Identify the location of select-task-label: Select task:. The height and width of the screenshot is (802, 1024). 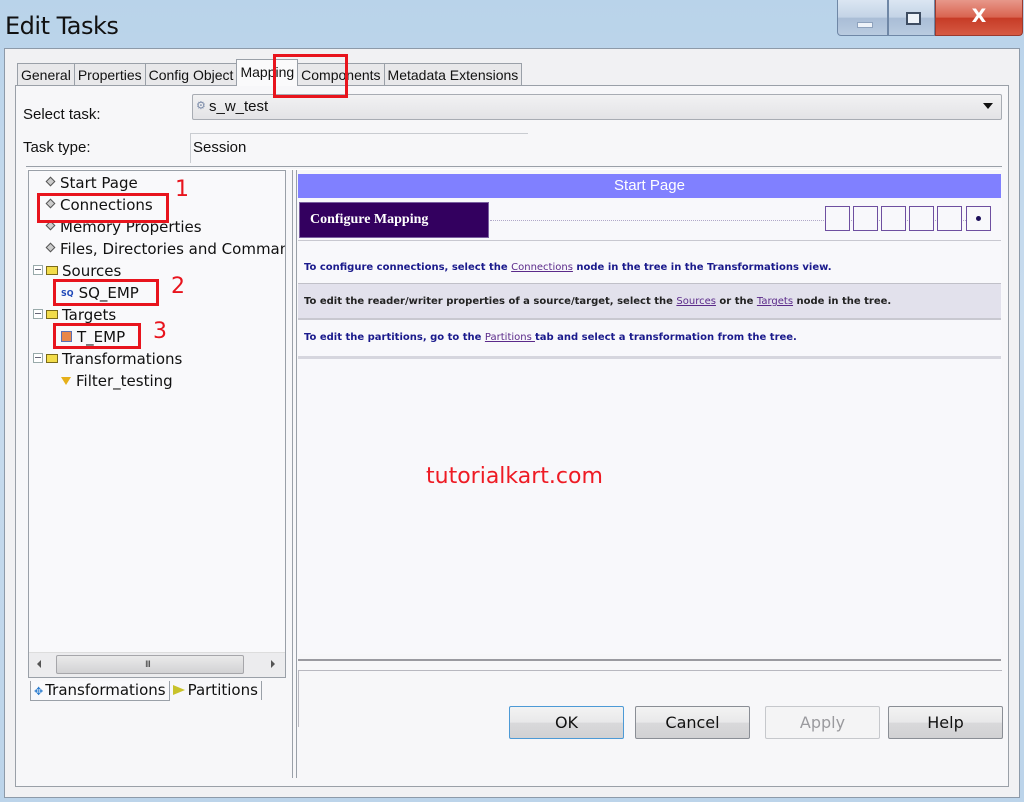
(62, 114).